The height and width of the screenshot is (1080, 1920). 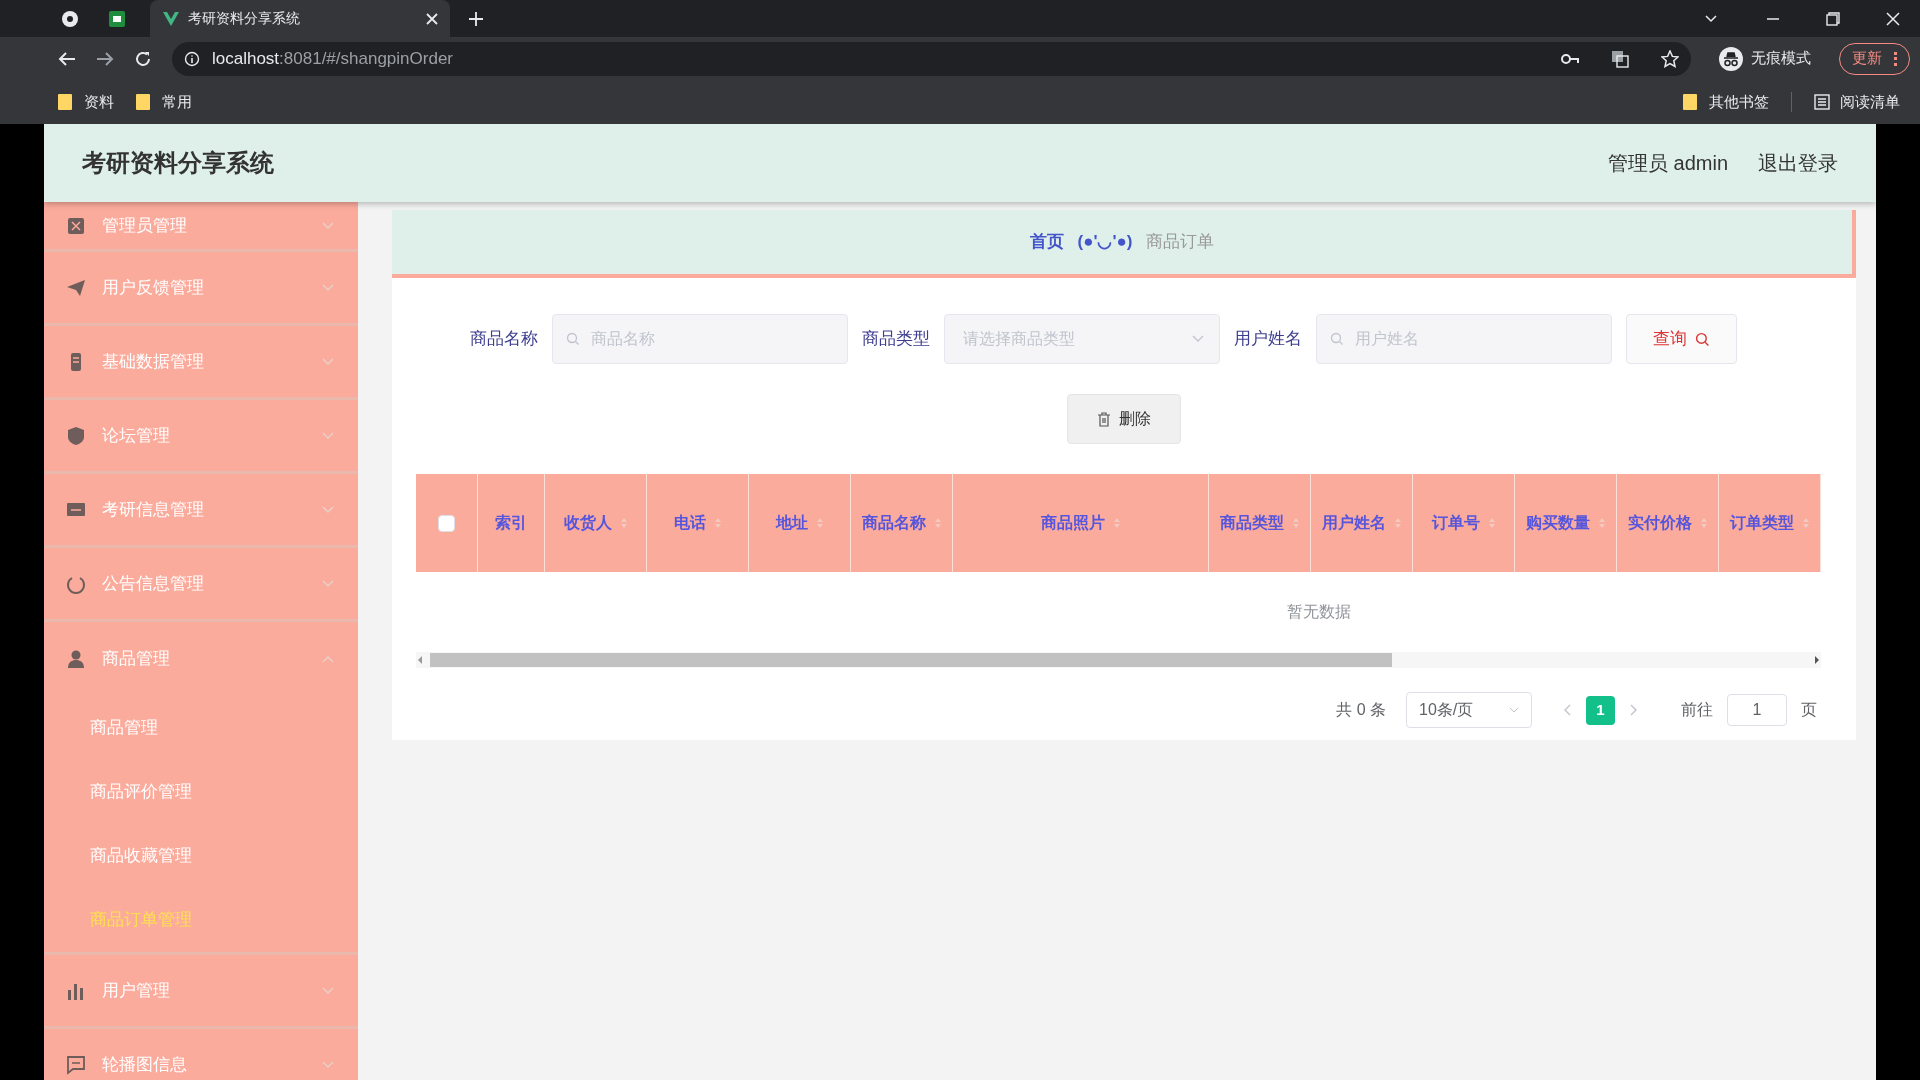 I want to click on column-header: 收货人, so click(x=587, y=523).